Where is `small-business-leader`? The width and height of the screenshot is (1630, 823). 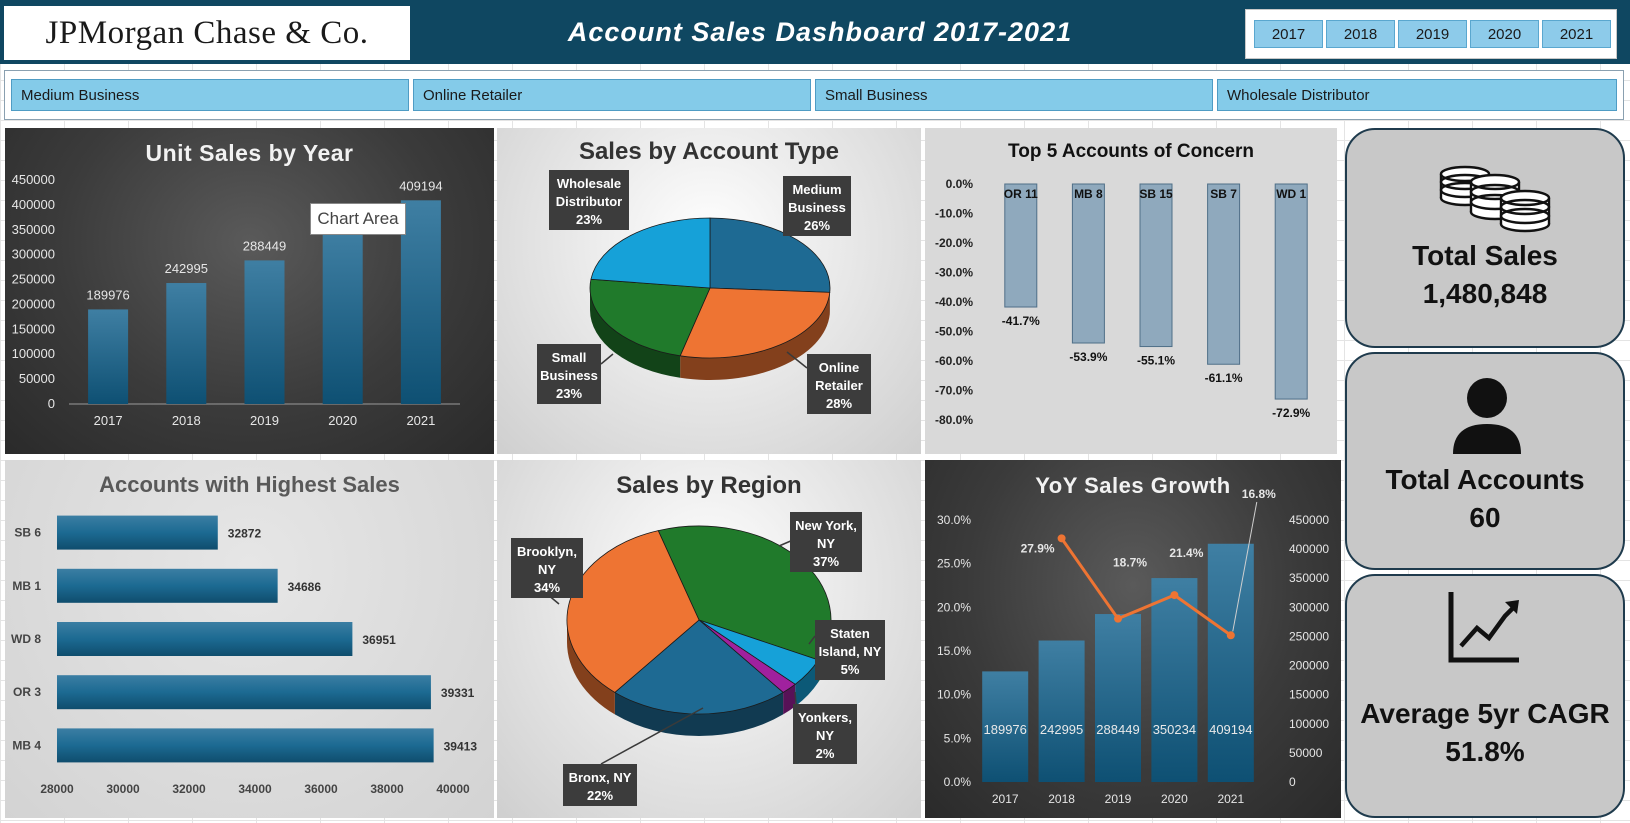
small-business-leader is located at coordinates (607, 359).